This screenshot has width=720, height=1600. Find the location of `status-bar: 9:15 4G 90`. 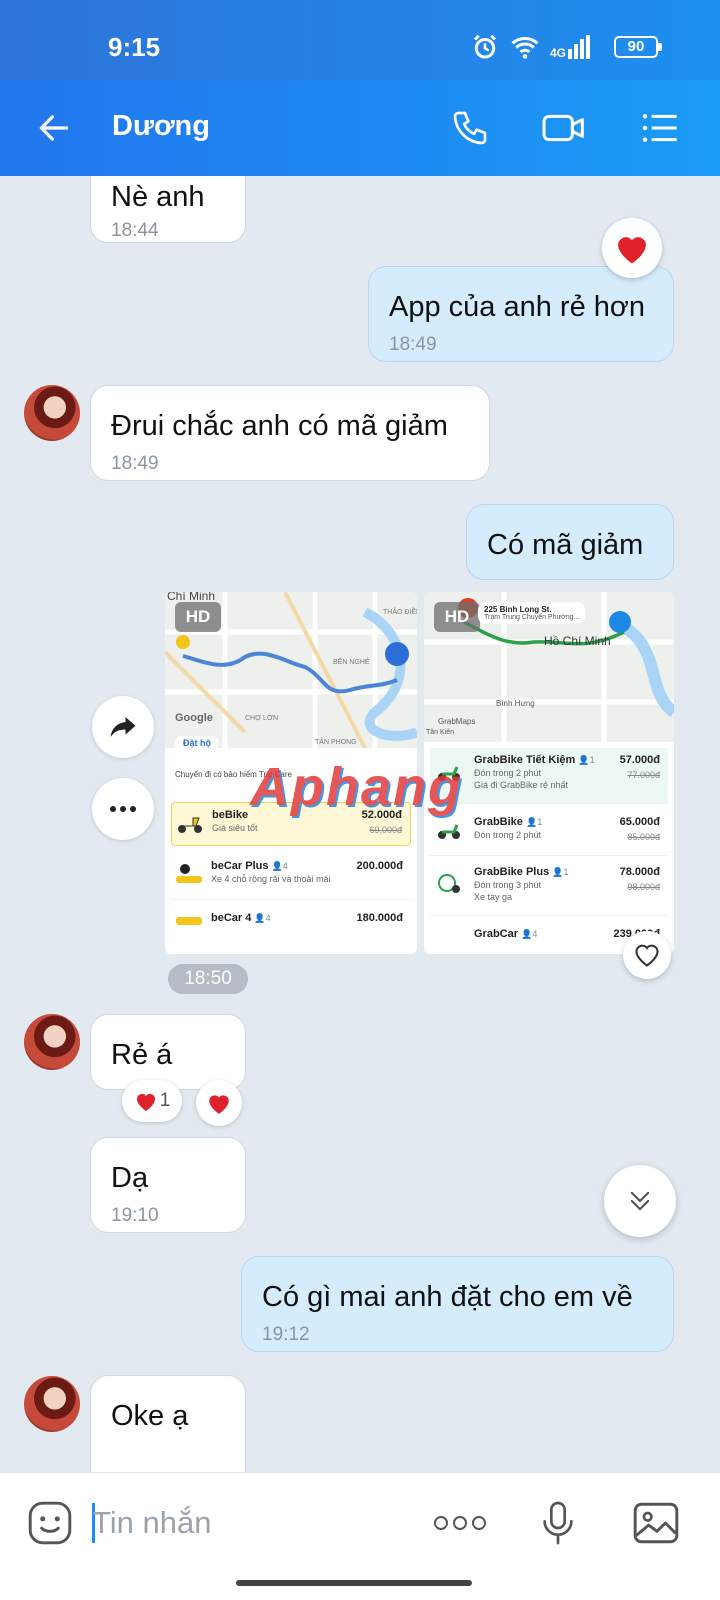

status-bar: 9:15 4G 90 is located at coordinates (360, 40).